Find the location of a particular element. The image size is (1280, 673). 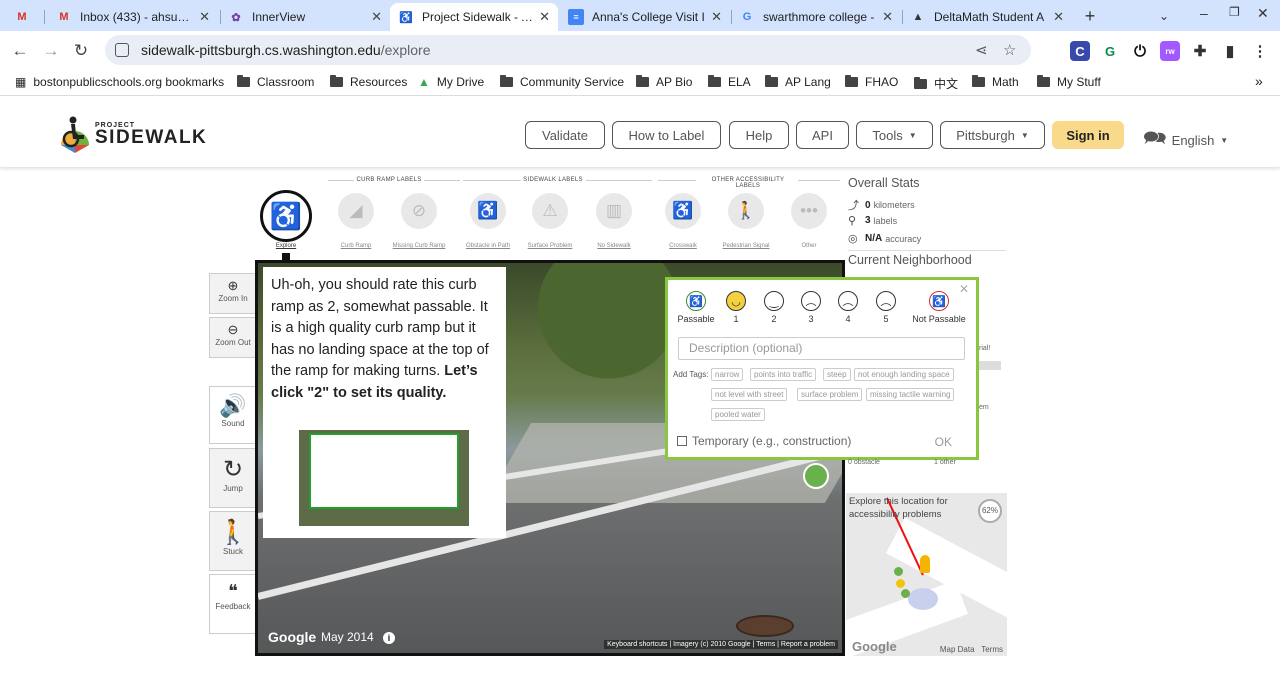

rating-3: ︵ 3 is located at coordinates (811, 307).